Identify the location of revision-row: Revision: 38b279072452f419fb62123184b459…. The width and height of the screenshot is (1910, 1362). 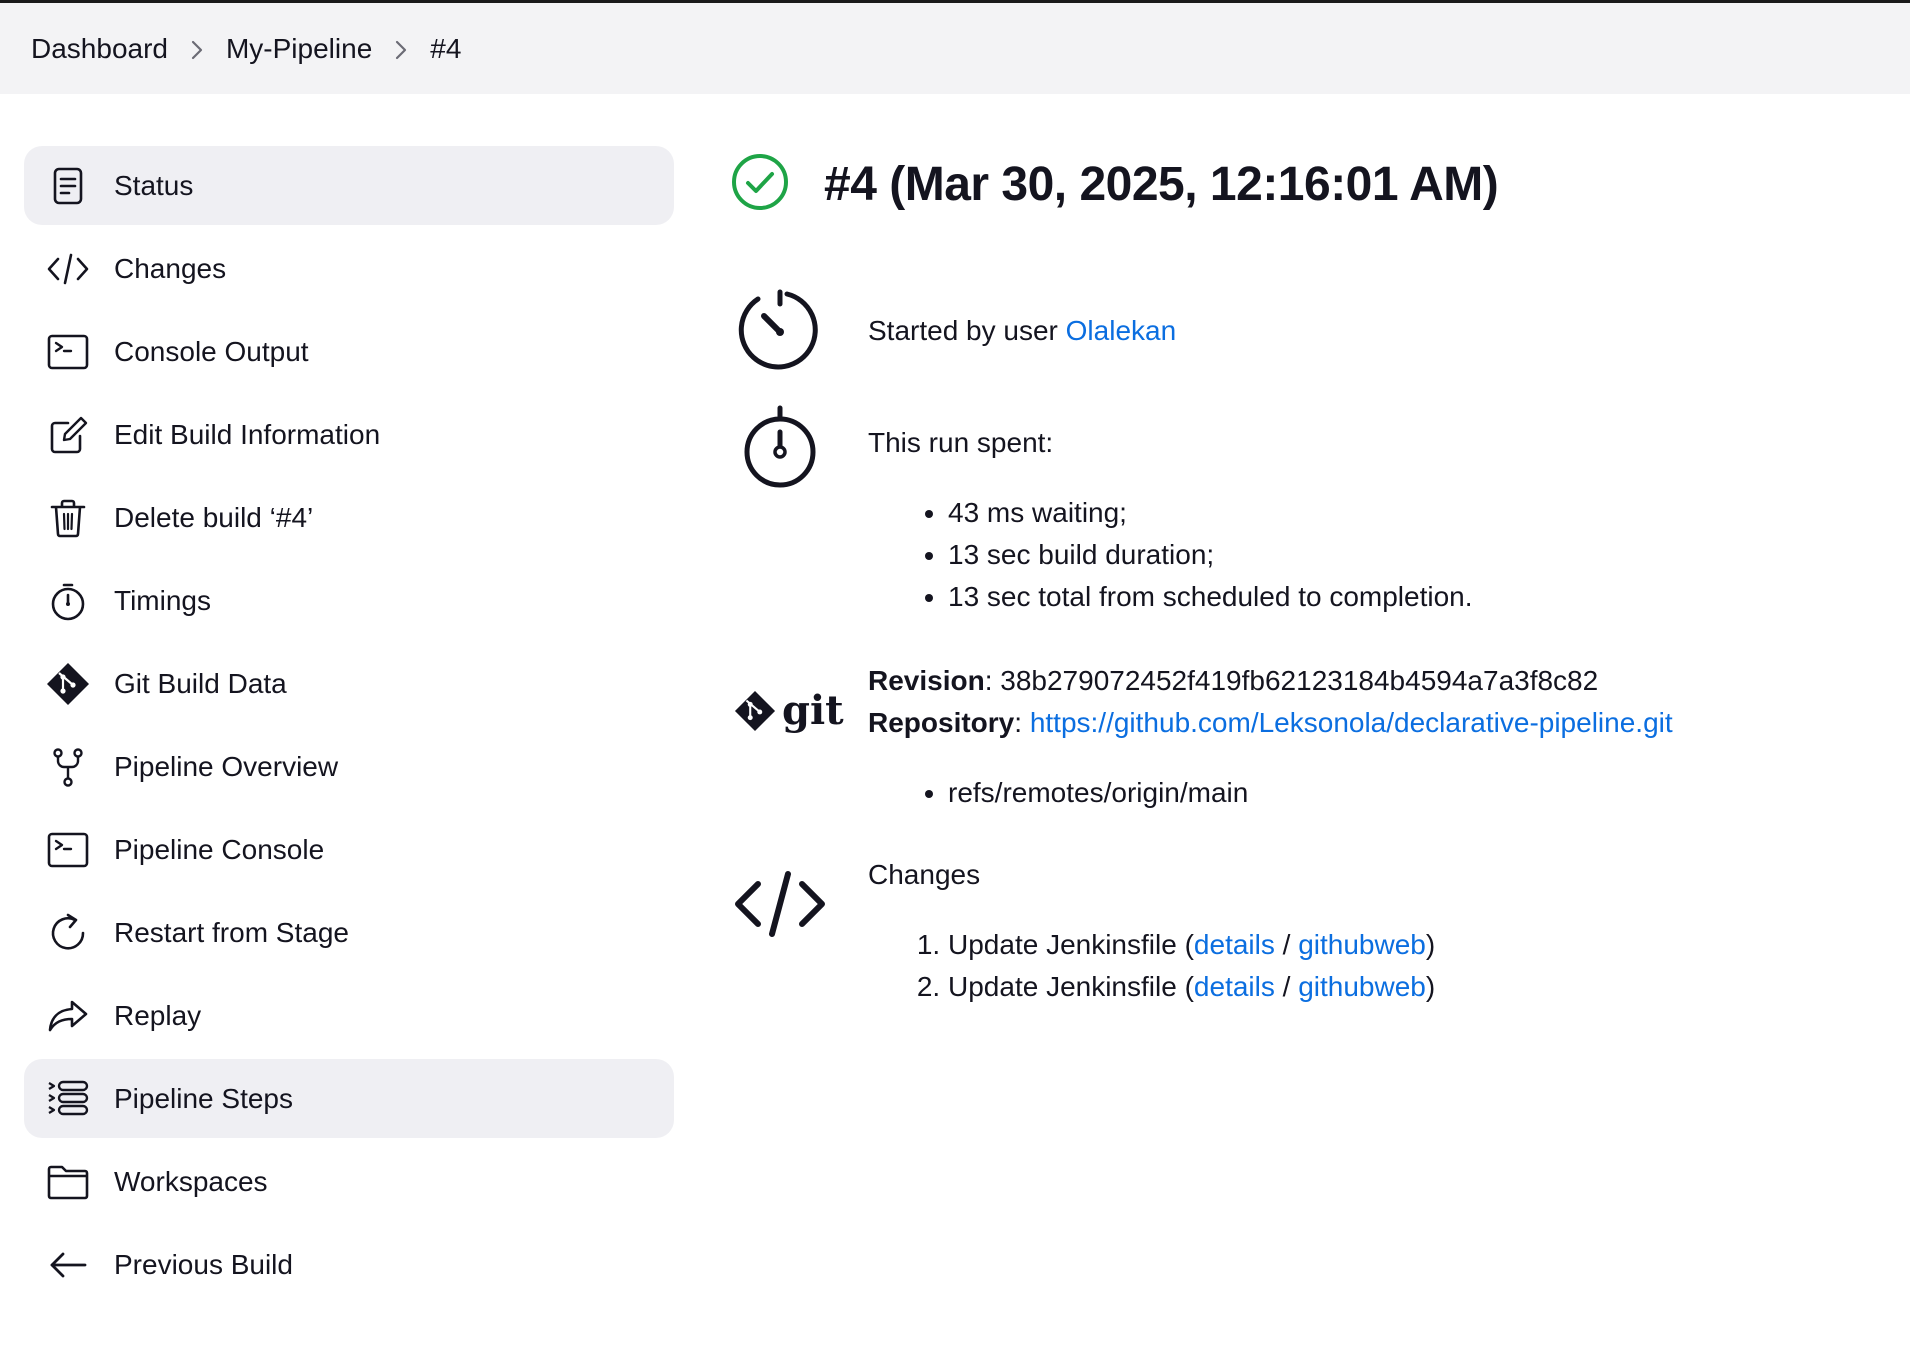
(1233, 680).